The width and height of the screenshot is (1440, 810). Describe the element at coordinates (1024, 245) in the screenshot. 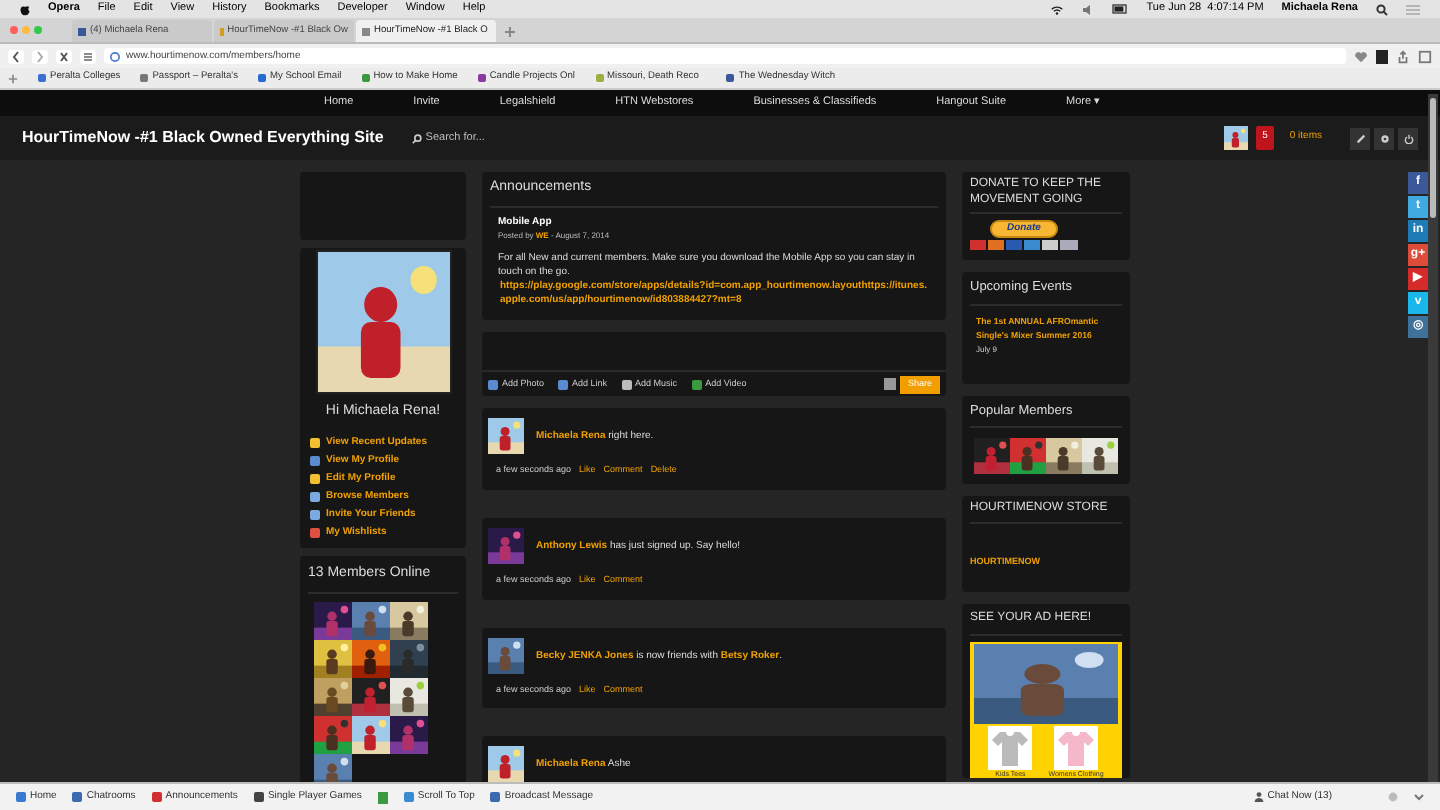

I see `payment-cards-drawing` at that location.